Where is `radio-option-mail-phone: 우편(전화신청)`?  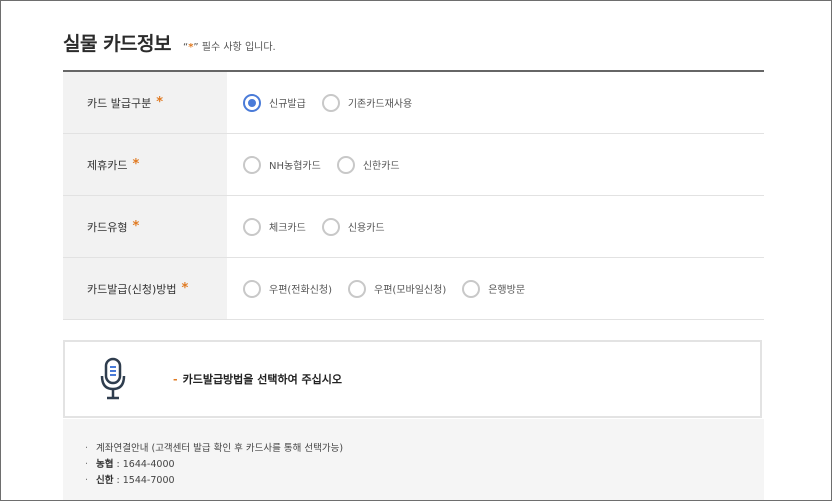 radio-option-mail-phone: 우편(전화신청) is located at coordinates (287, 288).